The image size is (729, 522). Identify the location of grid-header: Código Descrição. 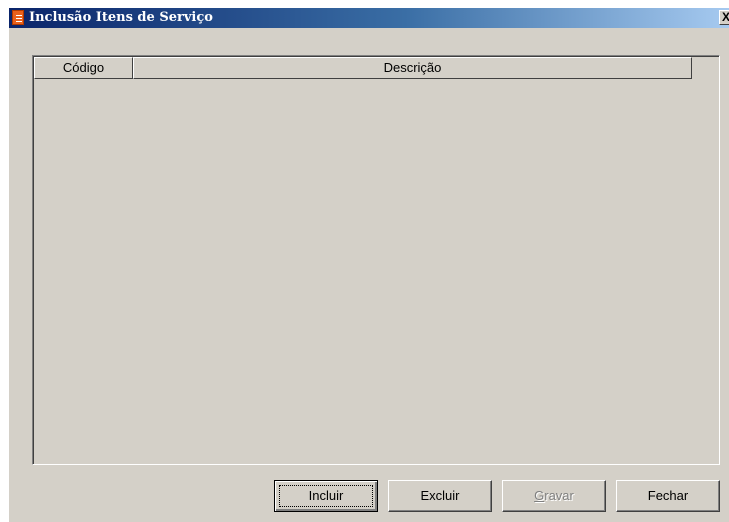
(363, 68).